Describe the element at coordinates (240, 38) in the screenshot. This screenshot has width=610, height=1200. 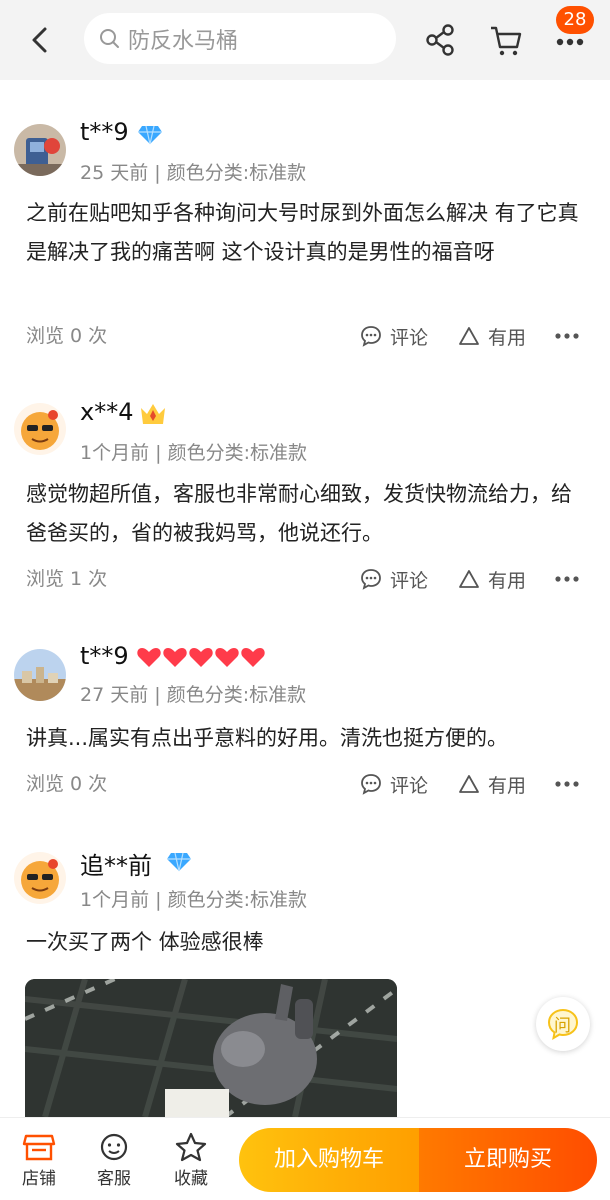
I see `search-input: 防反水马桶` at that location.